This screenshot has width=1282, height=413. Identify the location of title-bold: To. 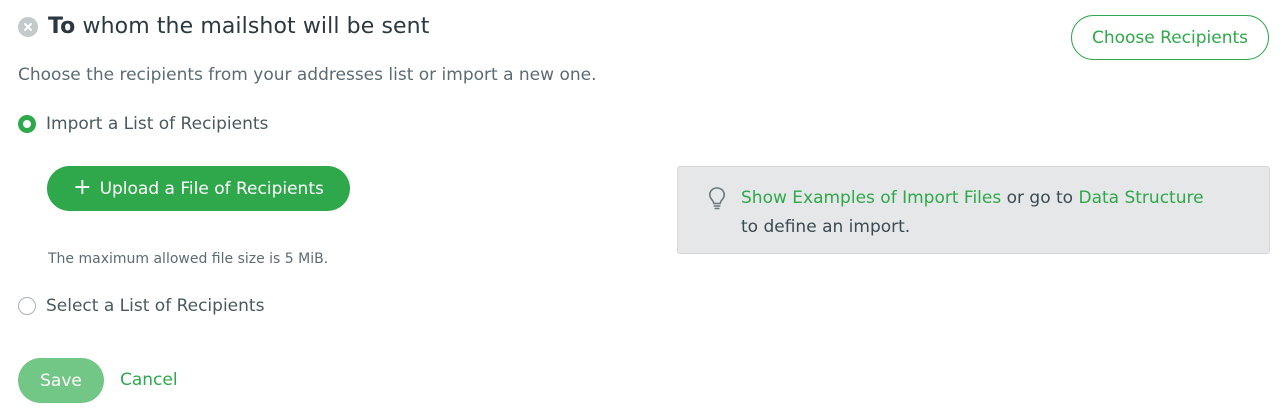
(62, 26).